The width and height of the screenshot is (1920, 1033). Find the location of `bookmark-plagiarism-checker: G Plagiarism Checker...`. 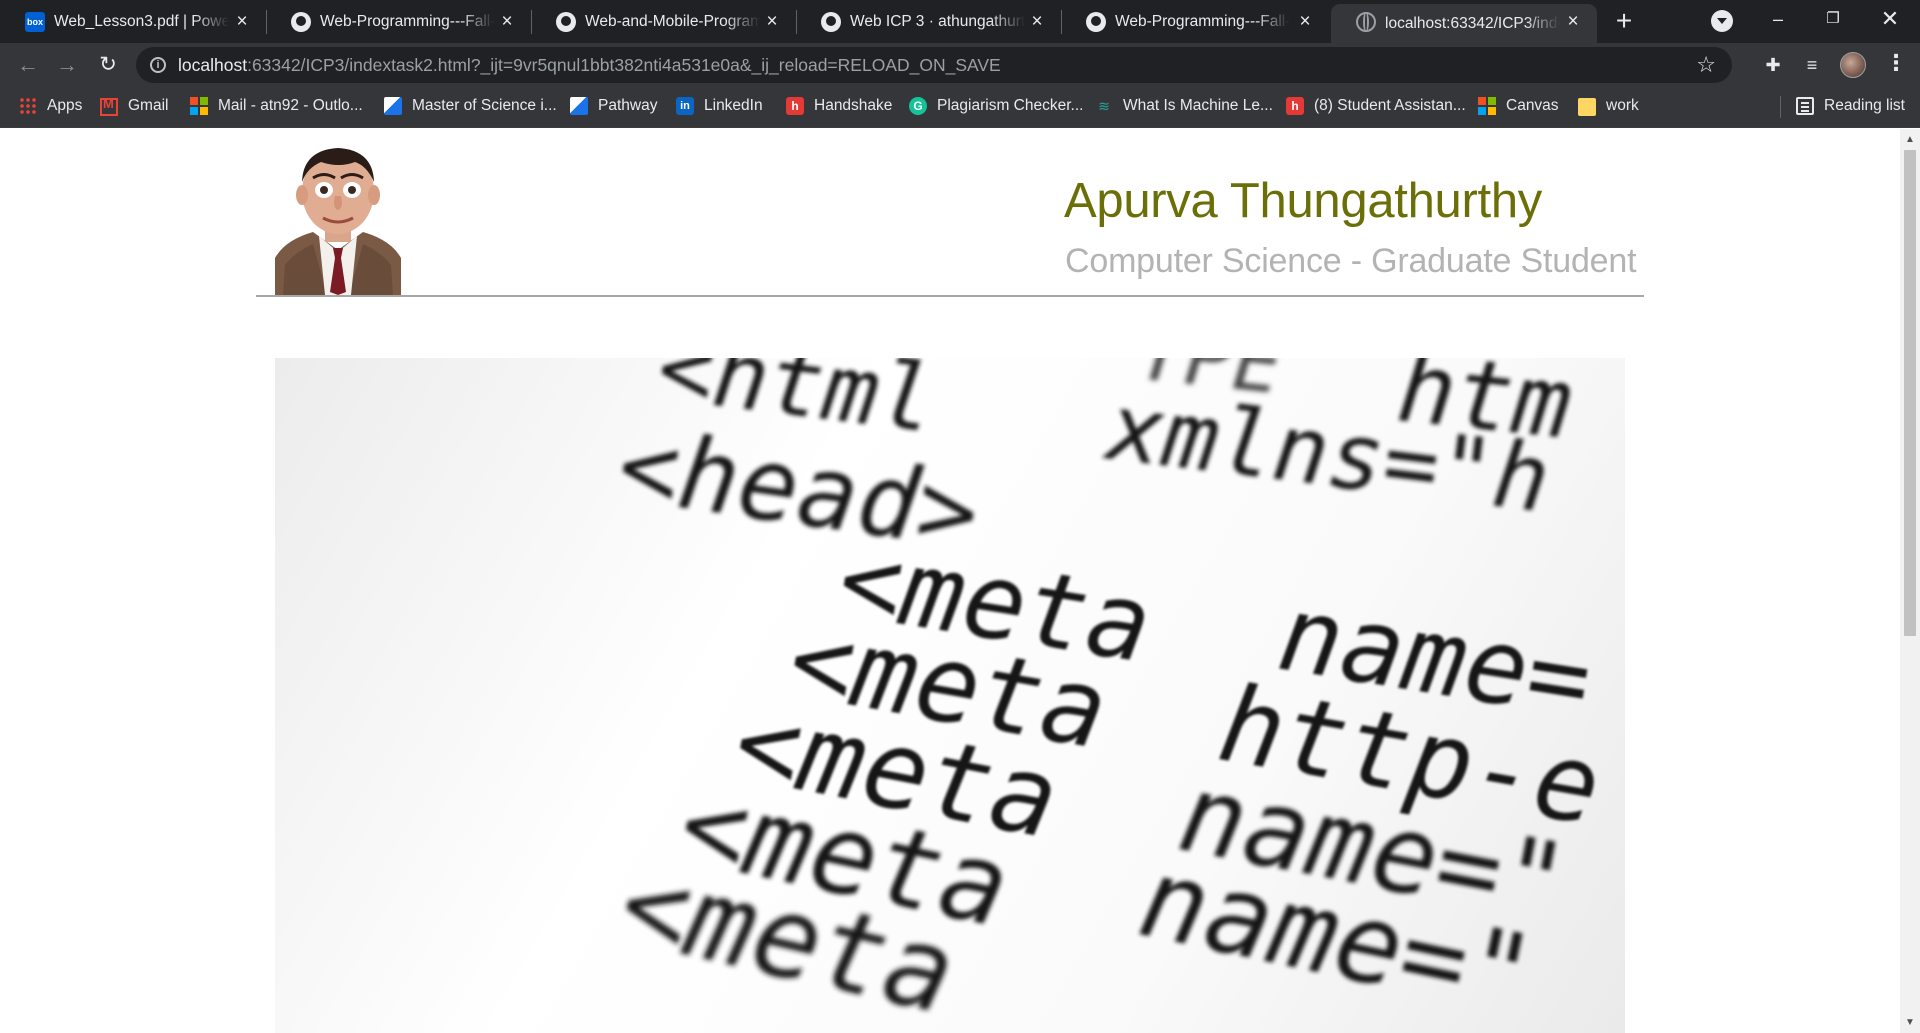

bookmark-plagiarism-checker: G Plagiarism Checker... is located at coordinates (996, 106).